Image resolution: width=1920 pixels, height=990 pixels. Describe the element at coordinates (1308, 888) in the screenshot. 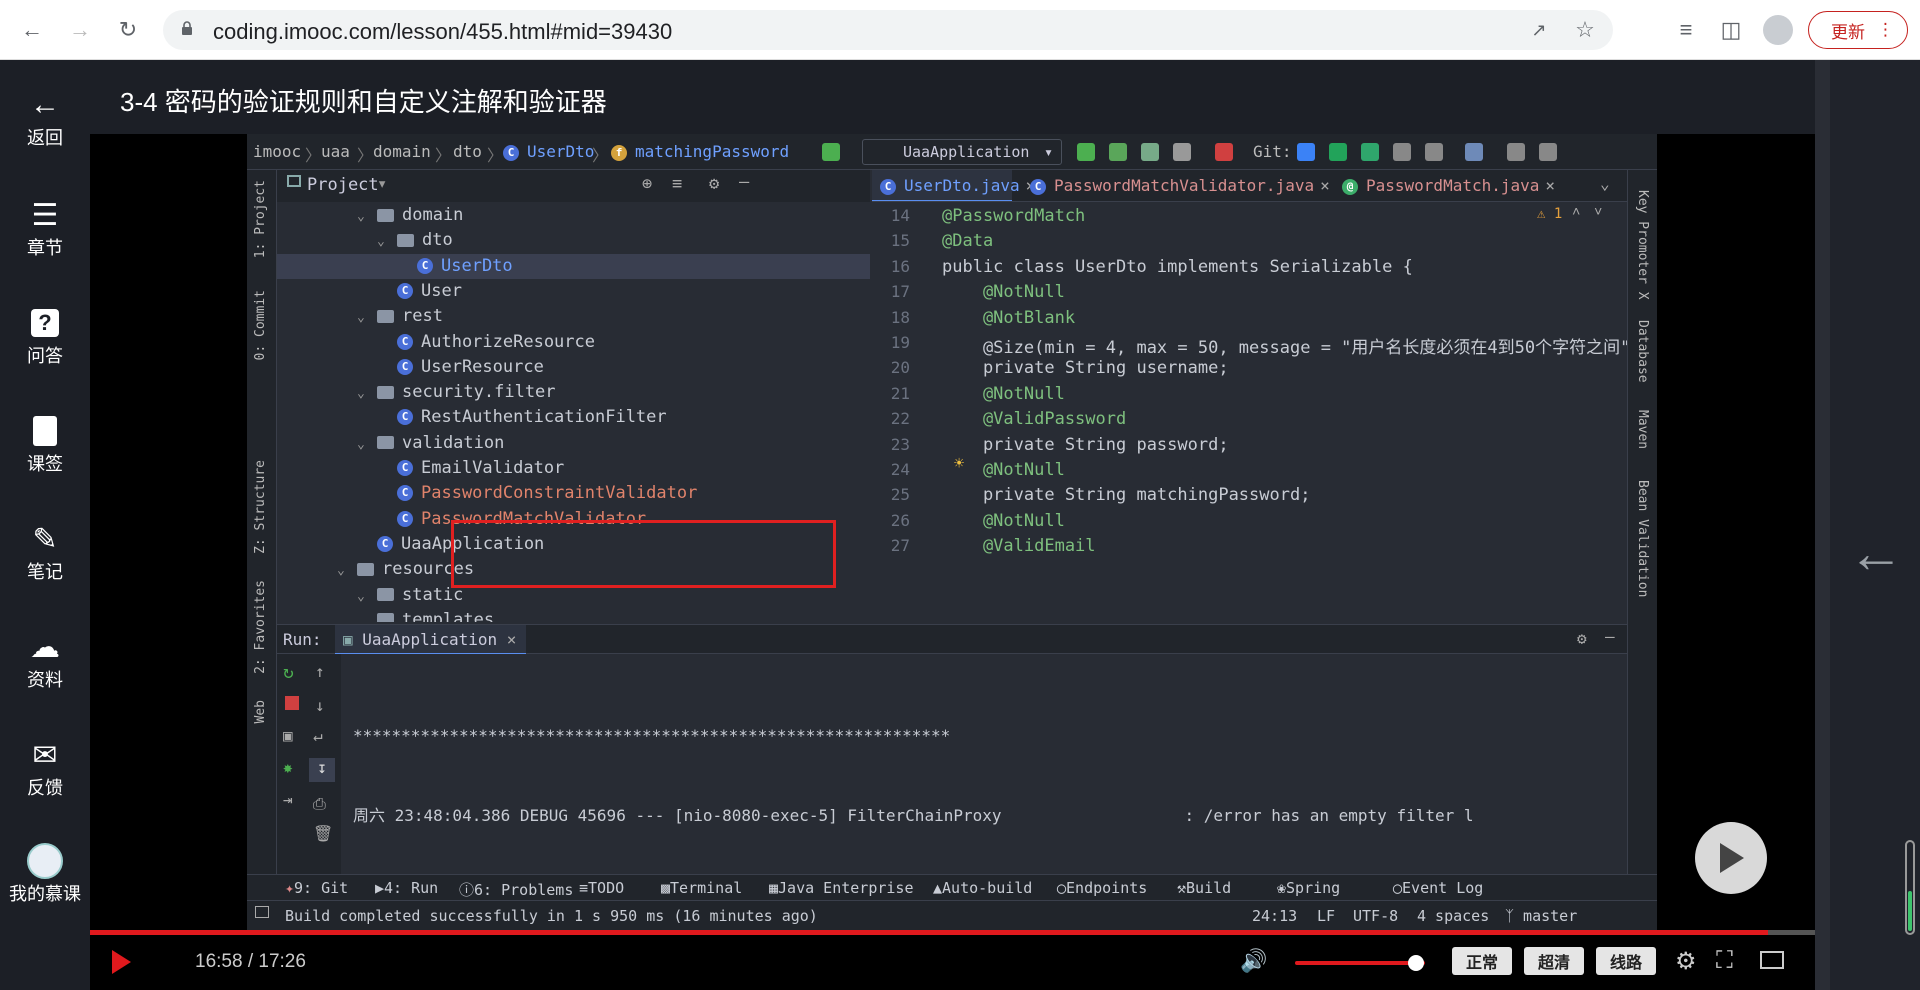

I see `tool-spring: ❀Spring` at that location.